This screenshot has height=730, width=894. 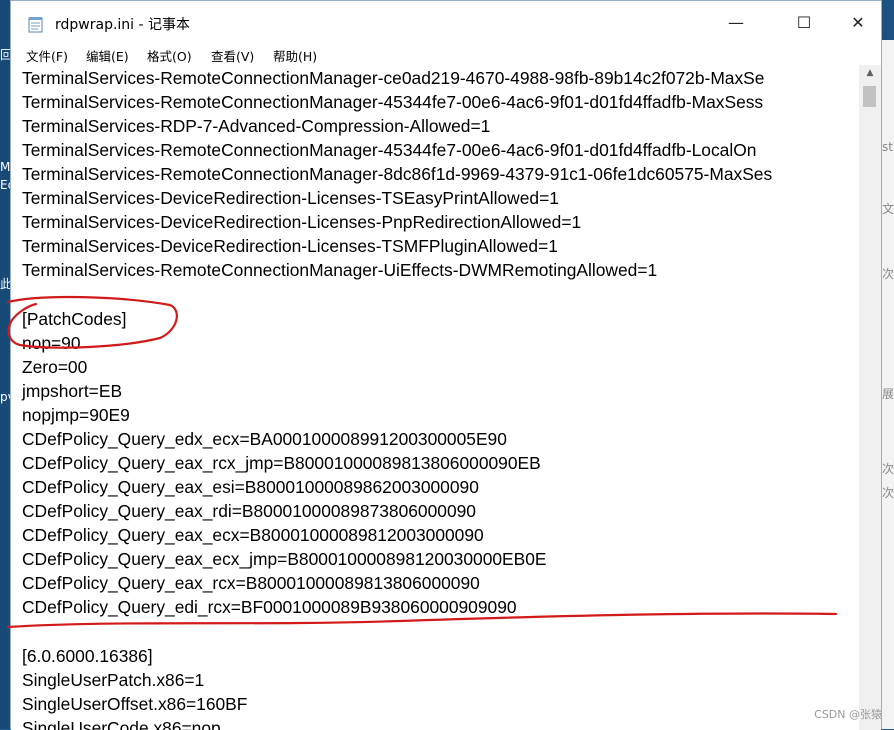 What do you see at coordinates (888, 209) in the screenshot?
I see `background-window-text: 文` at bounding box center [888, 209].